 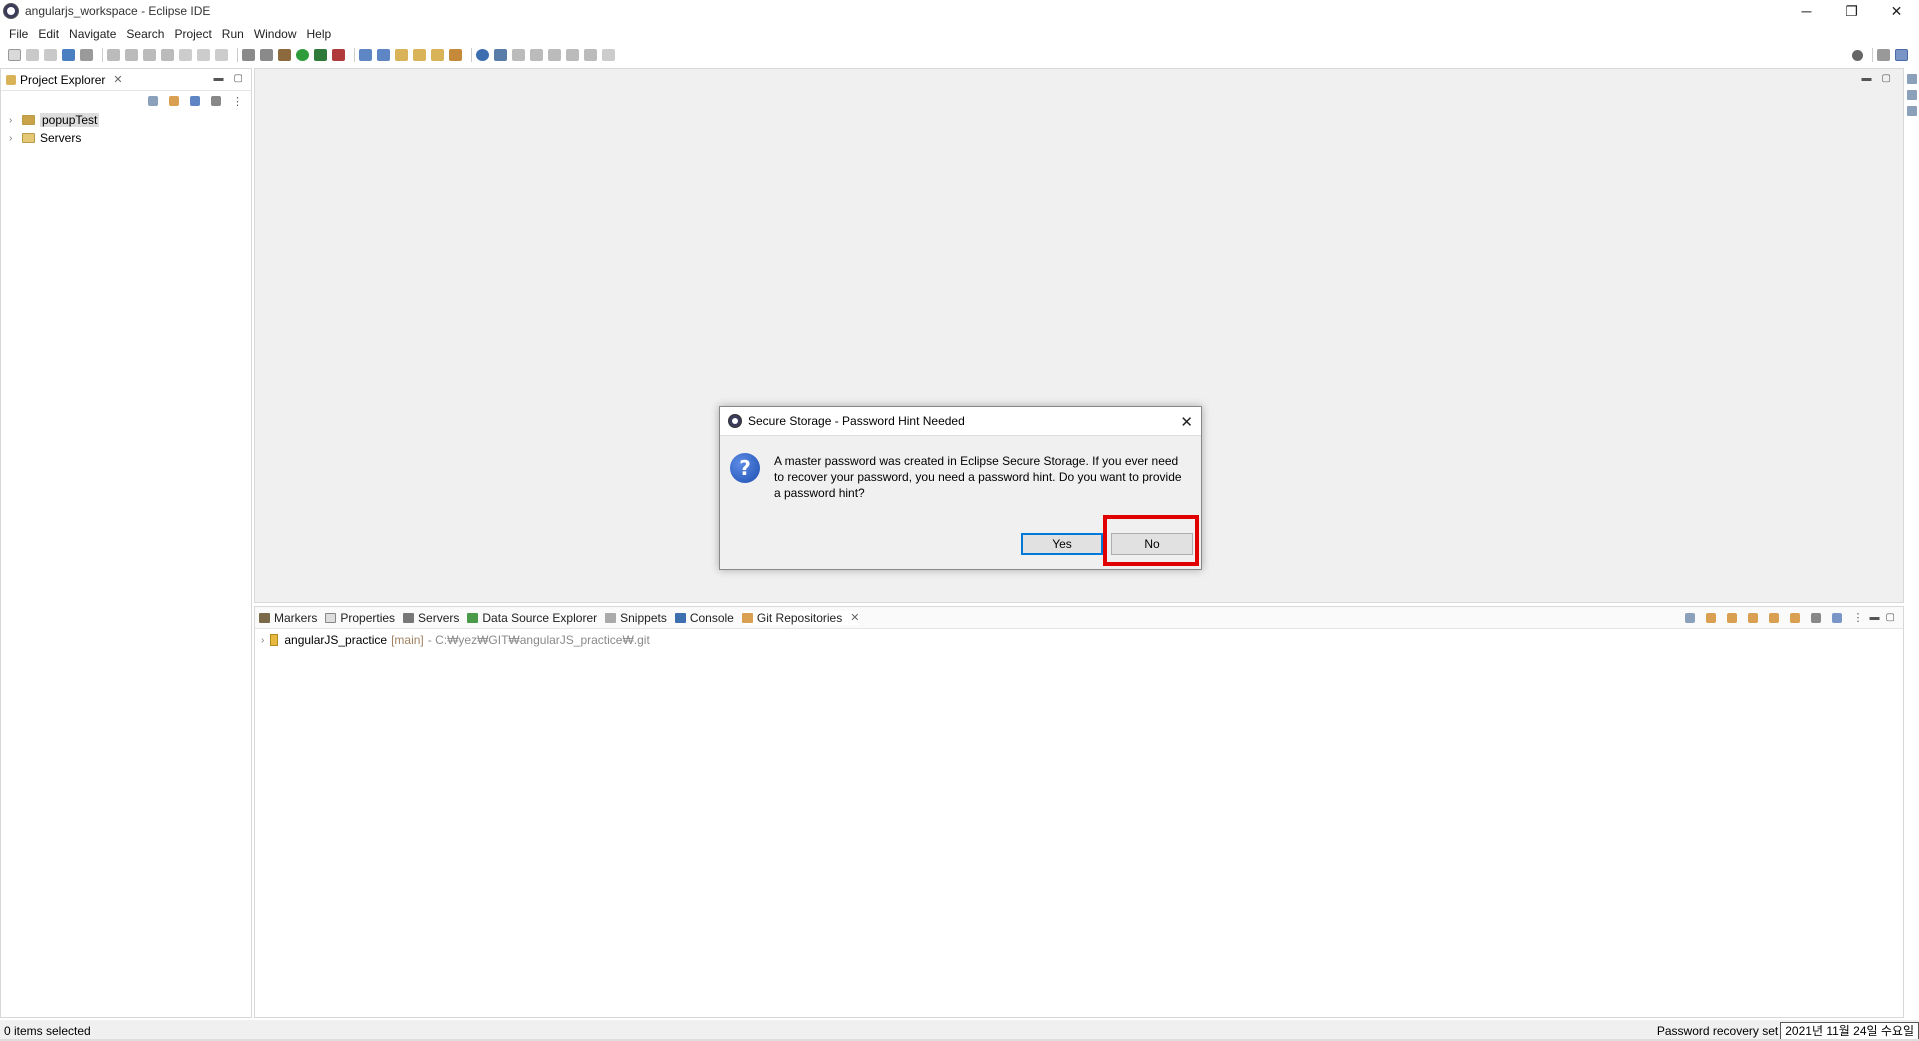 What do you see at coordinates (18, 34) in the screenshot?
I see `menu-file: File` at bounding box center [18, 34].